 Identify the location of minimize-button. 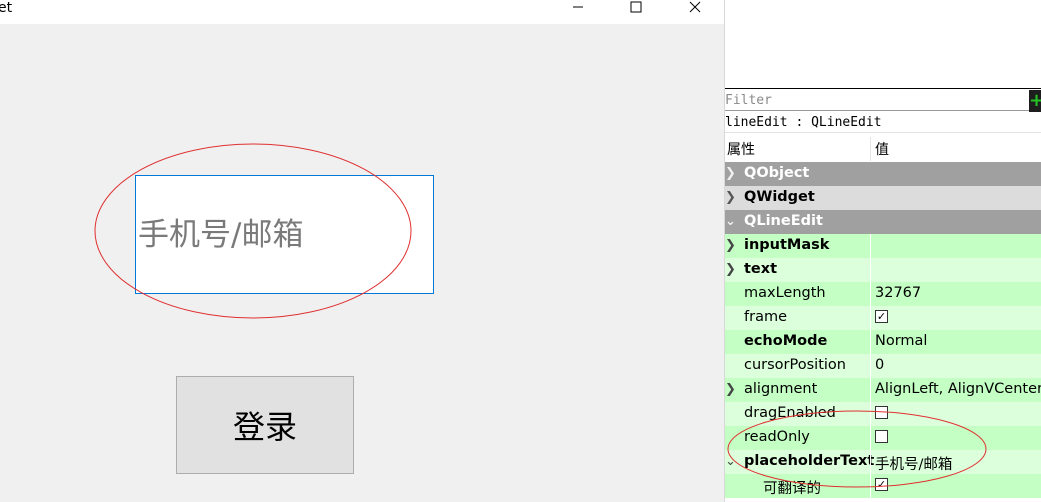
(578, 7).